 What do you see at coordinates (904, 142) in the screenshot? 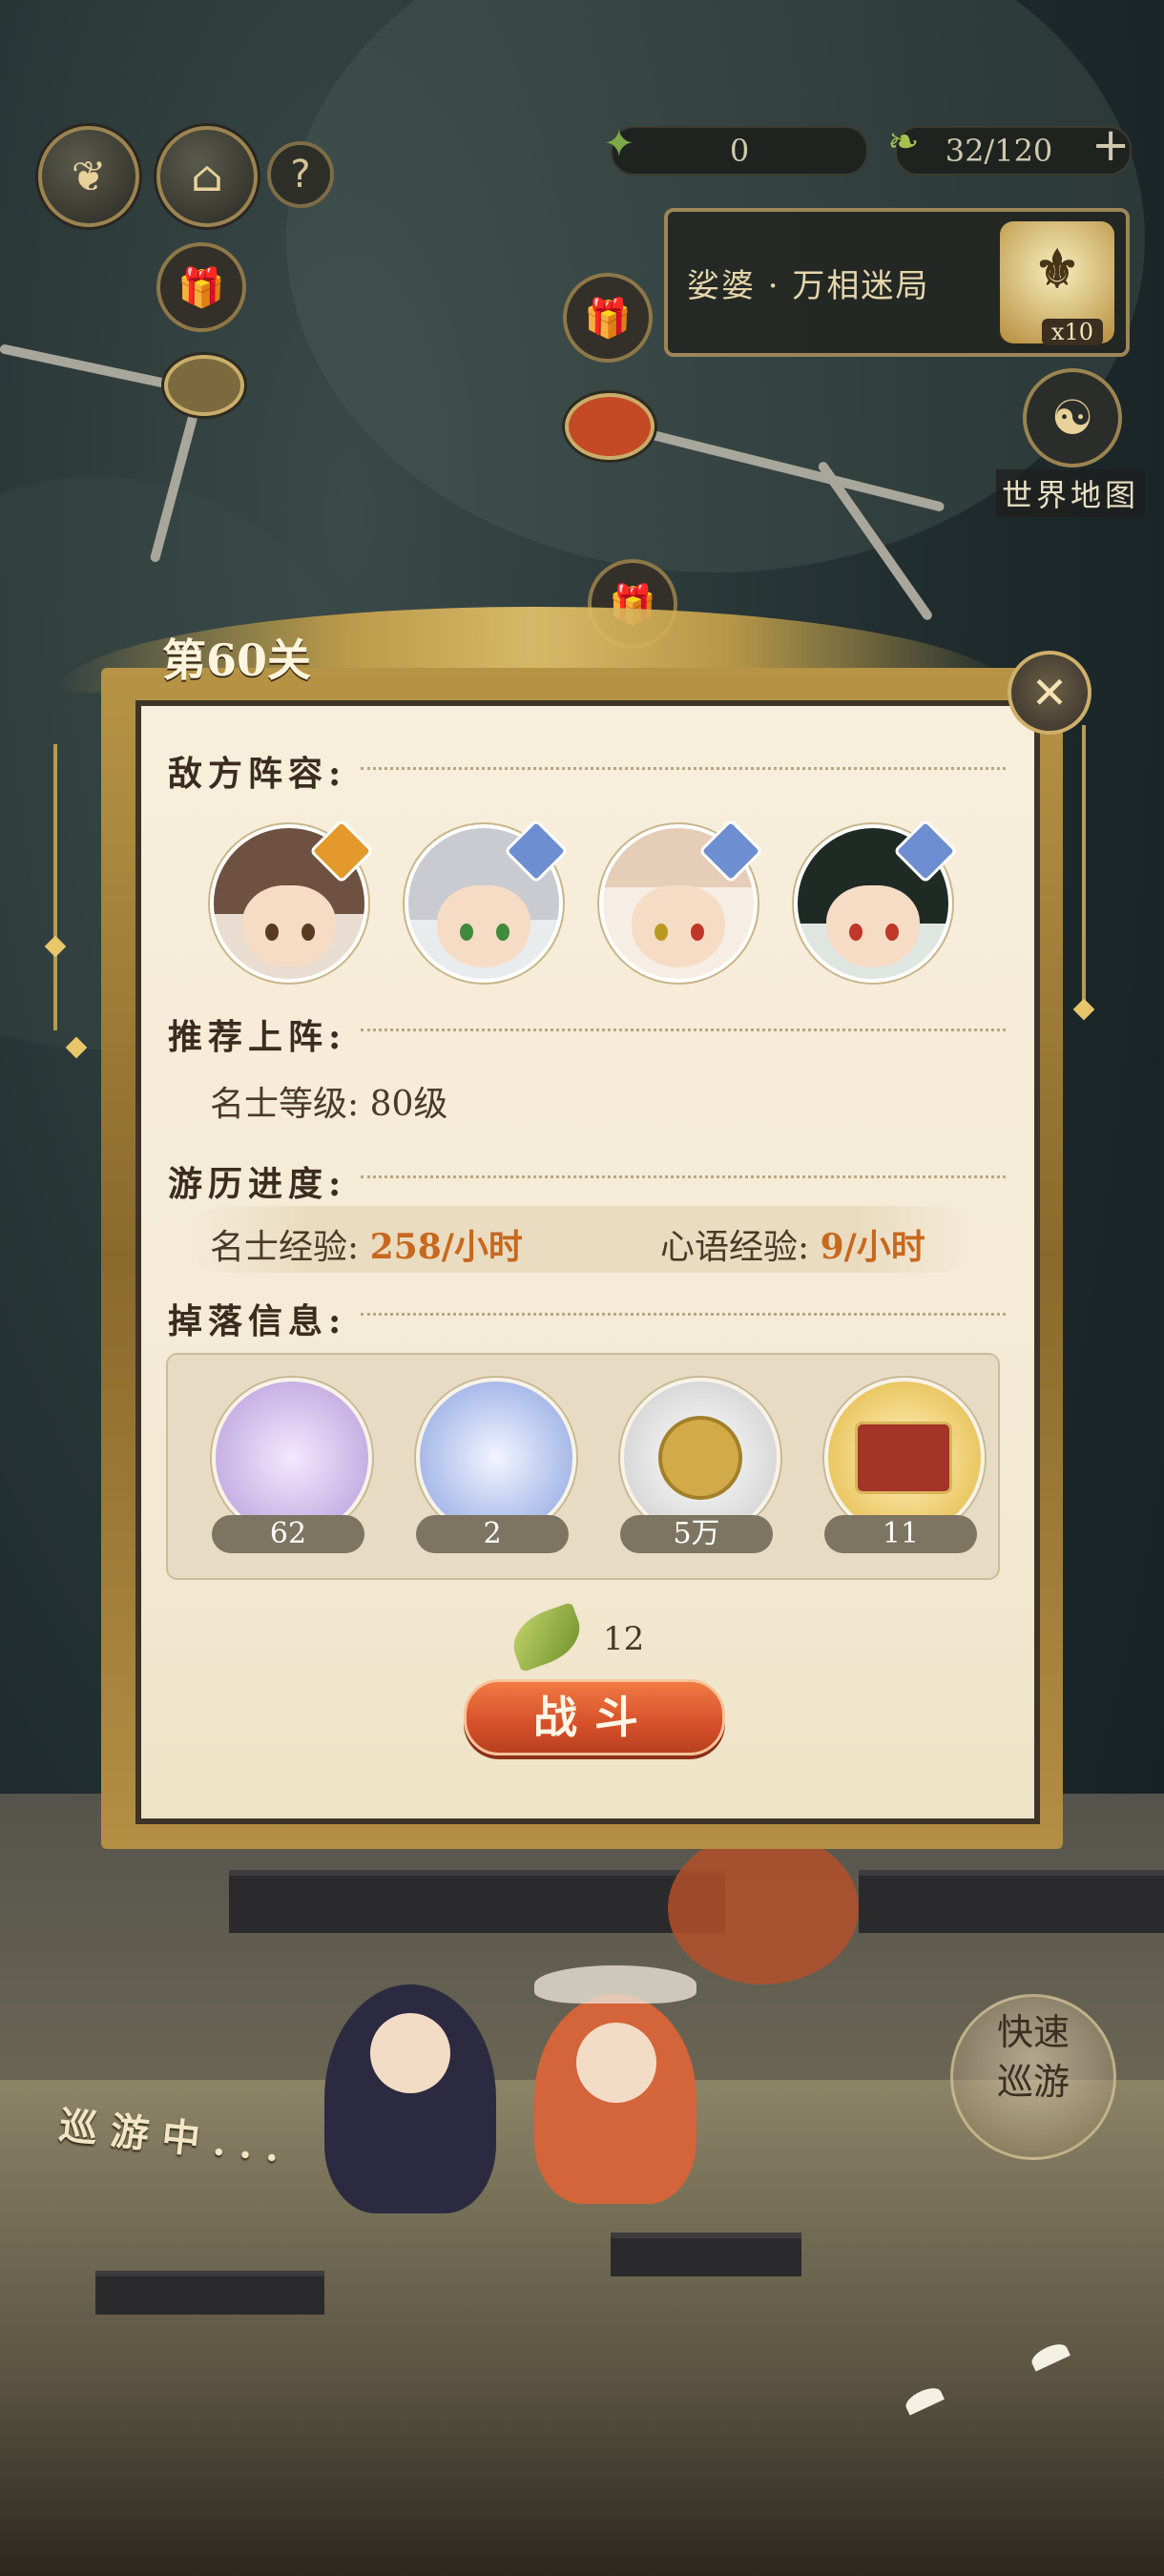
I see `leaf-icon: ❧` at bounding box center [904, 142].